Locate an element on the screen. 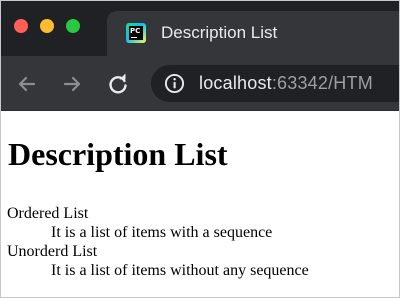 This screenshot has height=298, width=400. maximize-window-button is located at coordinates (73, 26).